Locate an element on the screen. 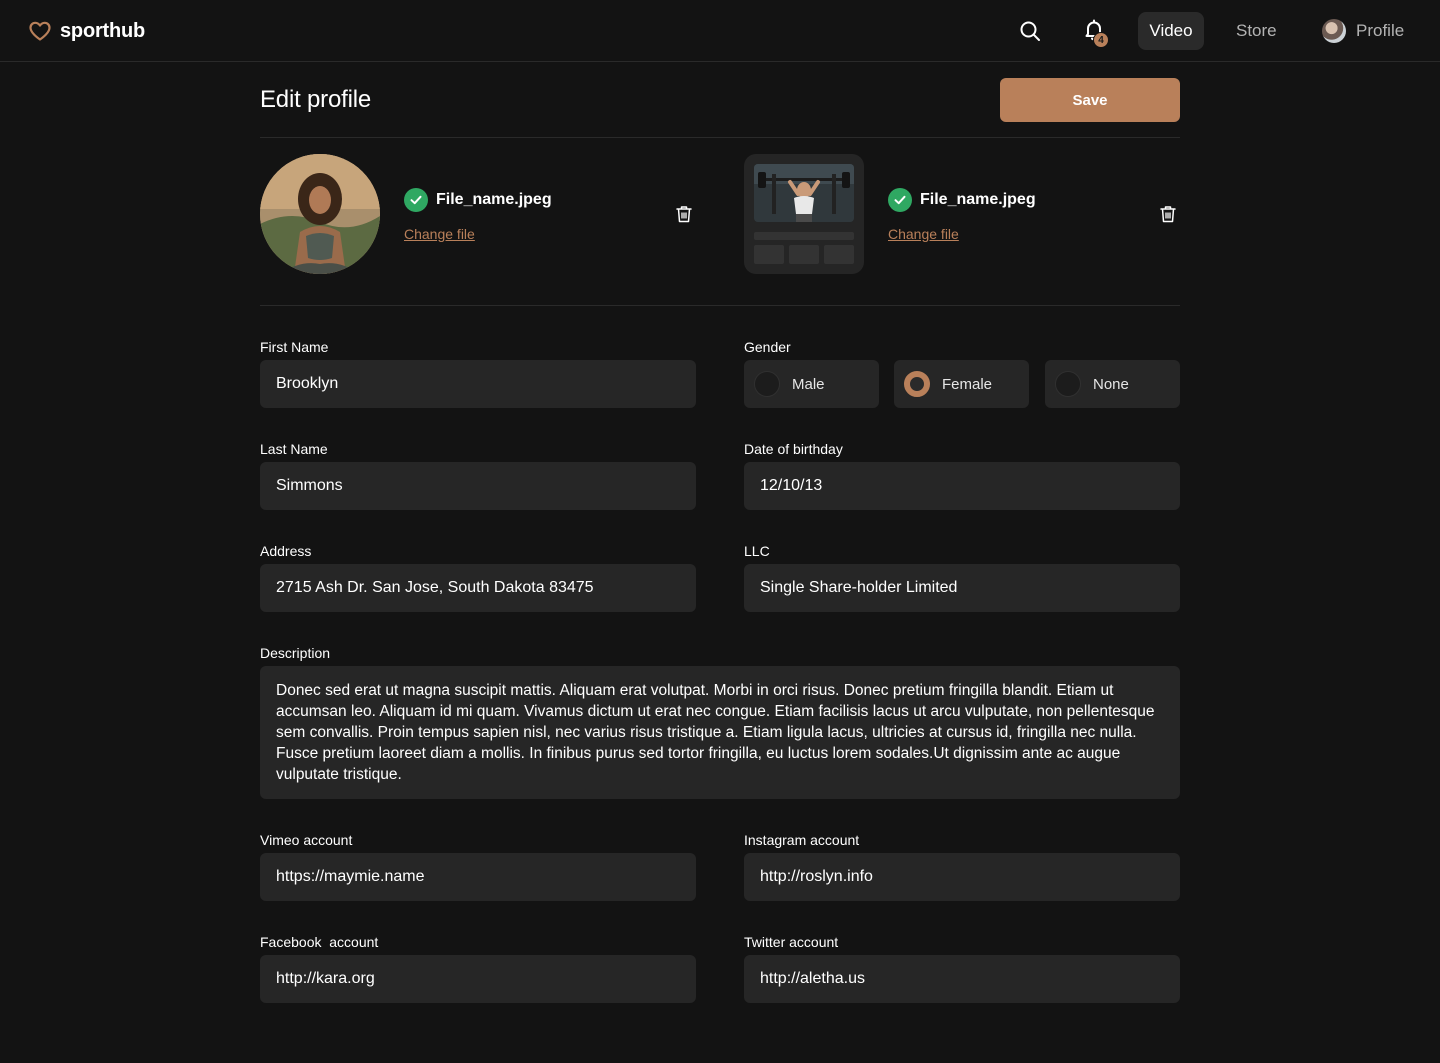  profile-photo-image is located at coordinates (320, 214).